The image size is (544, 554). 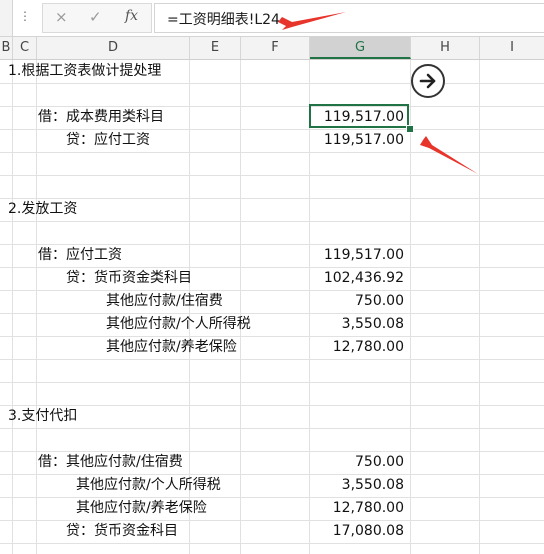 I want to click on journal-entry-label: 借：其他应付款/住宿费, so click(x=110, y=462).